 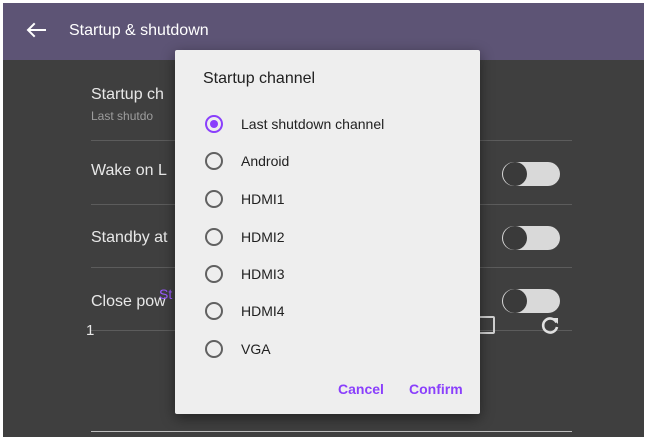 I want to click on radio-selected-icon, so click(x=214, y=124).